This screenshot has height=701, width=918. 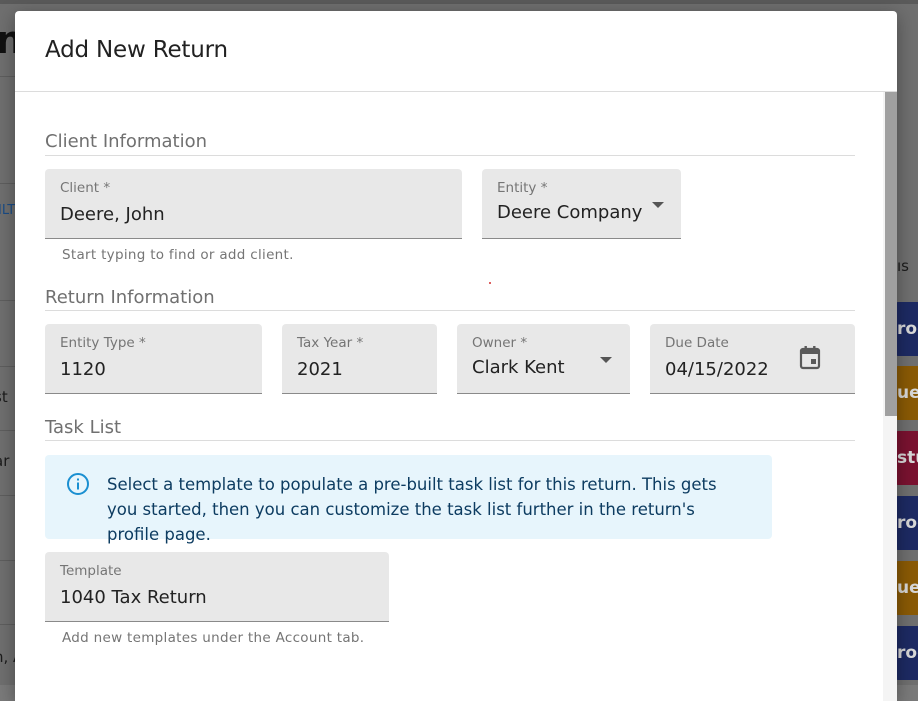 I want to click on client-field: Client * Deere, John, so click(x=253, y=204).